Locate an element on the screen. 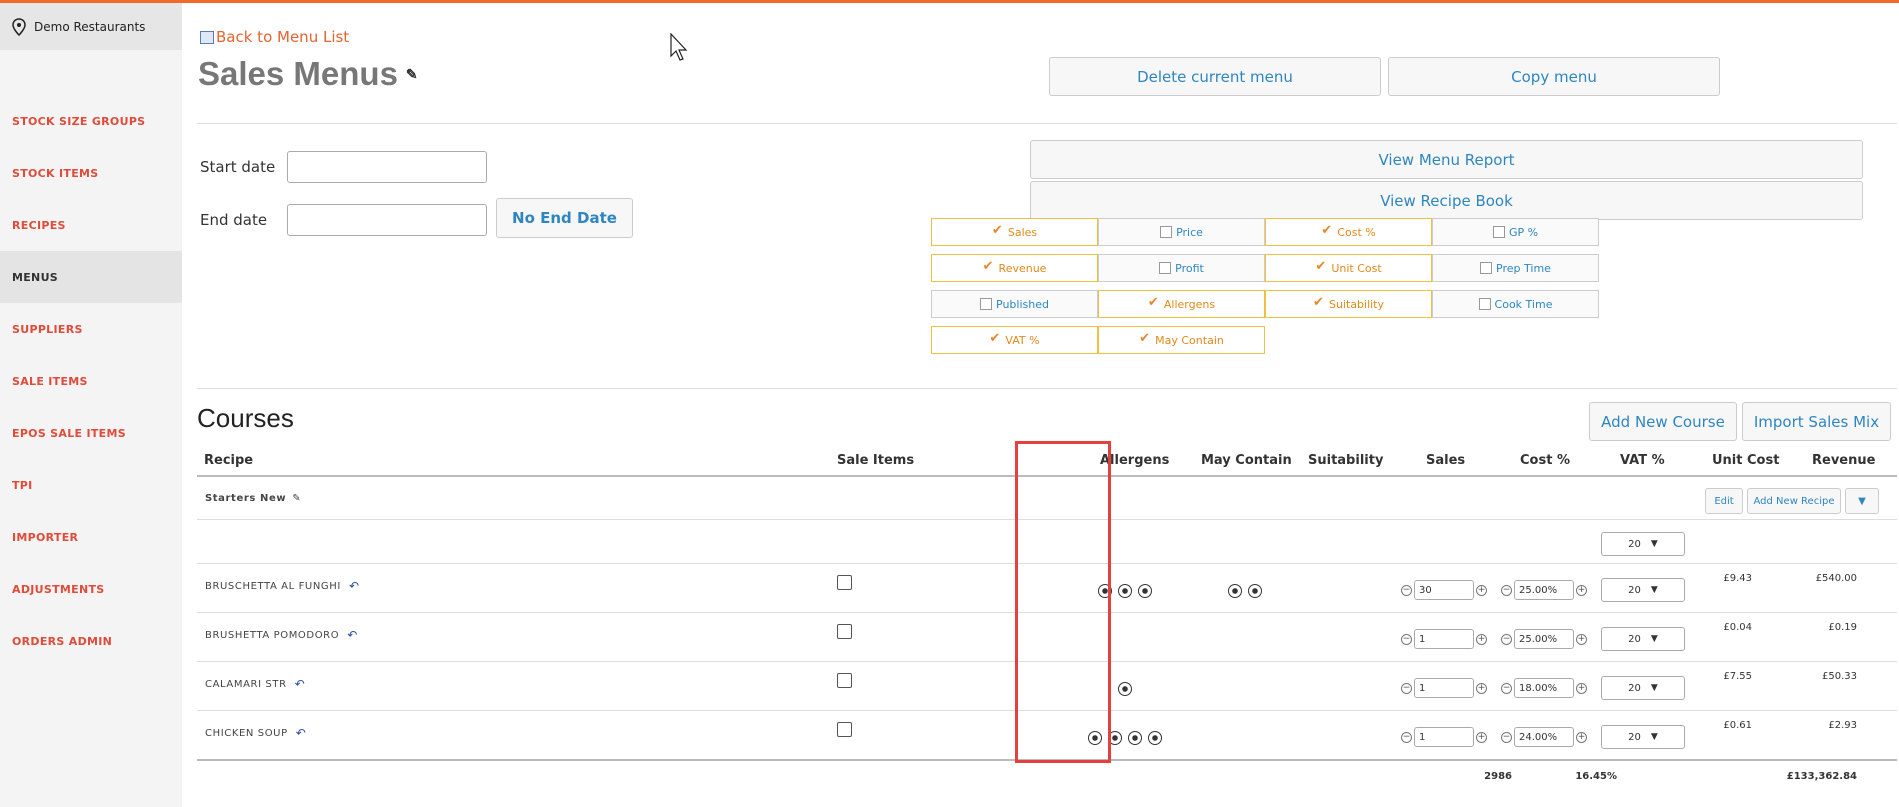  column-toggle-sales: Sales is located at coordinates (1014, 232).